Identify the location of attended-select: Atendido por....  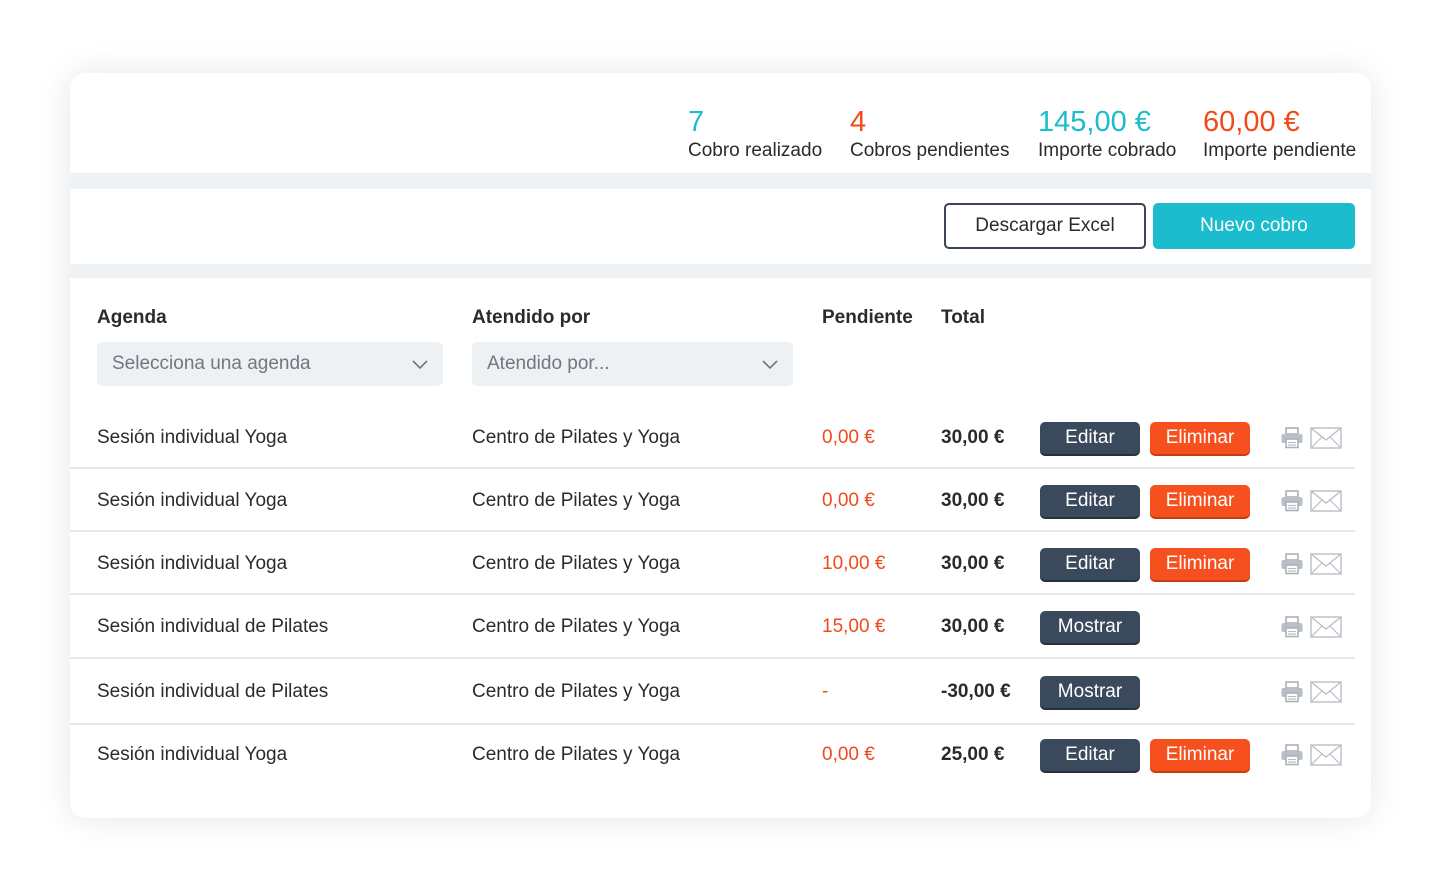
(632, 364).